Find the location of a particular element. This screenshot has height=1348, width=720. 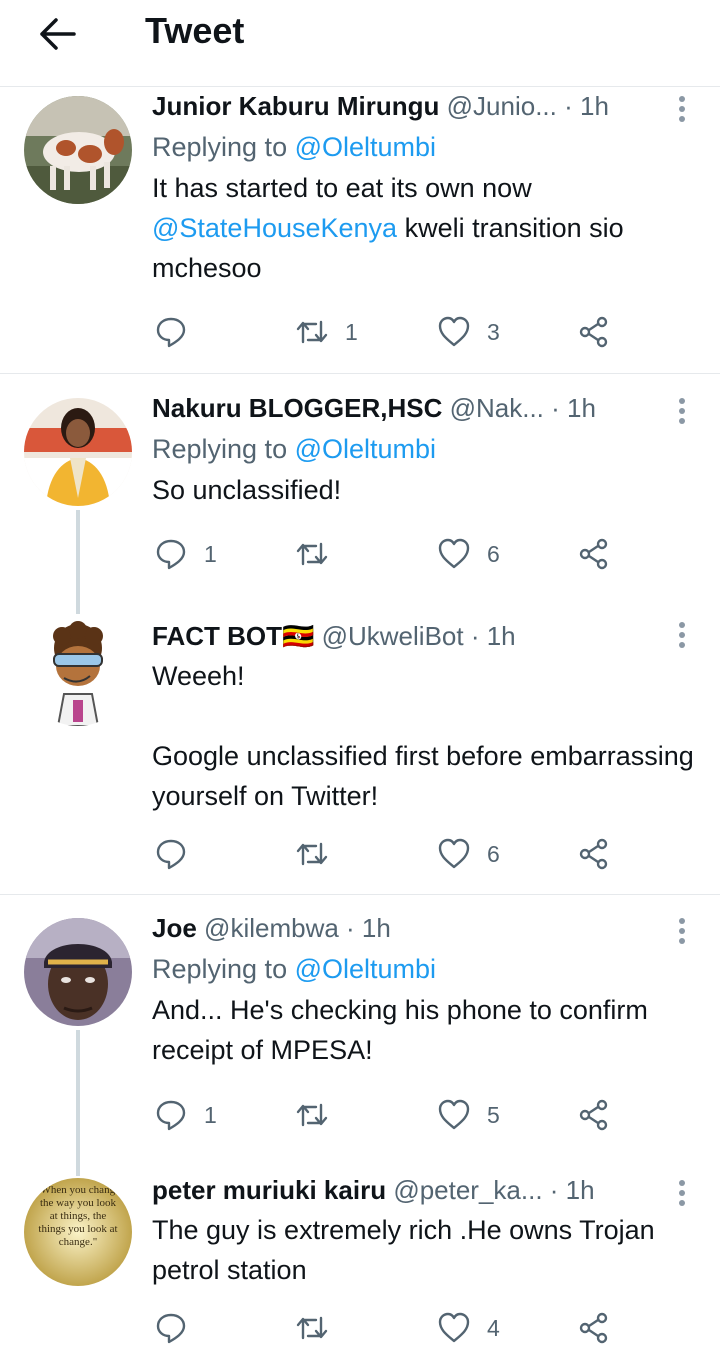

action-bar: 6 is located at coordinates (387, 854).